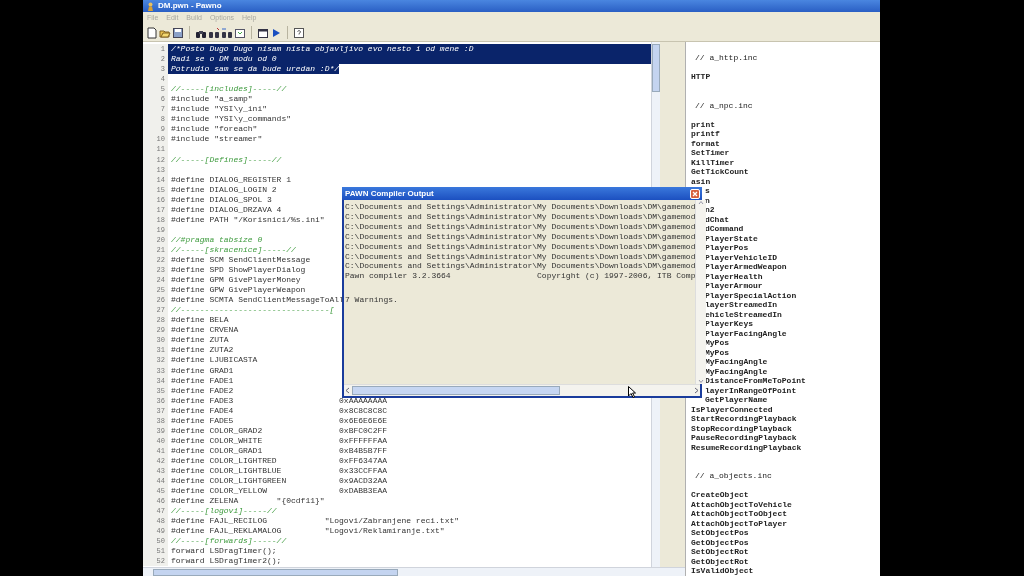 The image size is (1024, 576). Describe the element at coordinates (202, 370) in the screenshot. I see `code-line: #define GRAD1` at that location.